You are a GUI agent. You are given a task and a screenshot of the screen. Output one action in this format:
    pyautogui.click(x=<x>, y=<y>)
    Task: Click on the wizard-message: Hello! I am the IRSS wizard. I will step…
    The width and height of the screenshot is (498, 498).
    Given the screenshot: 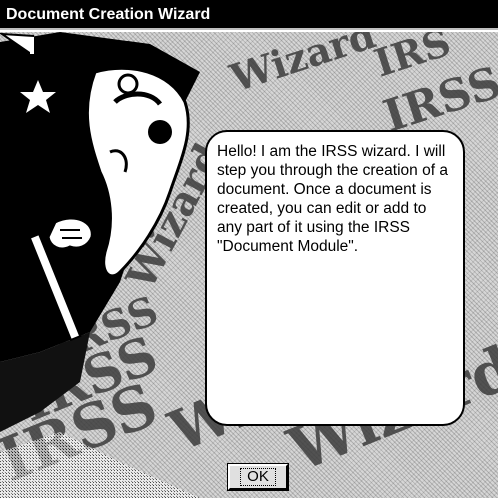 What is the action you would take?
    pyautogui.click(x=332, y=199)
    